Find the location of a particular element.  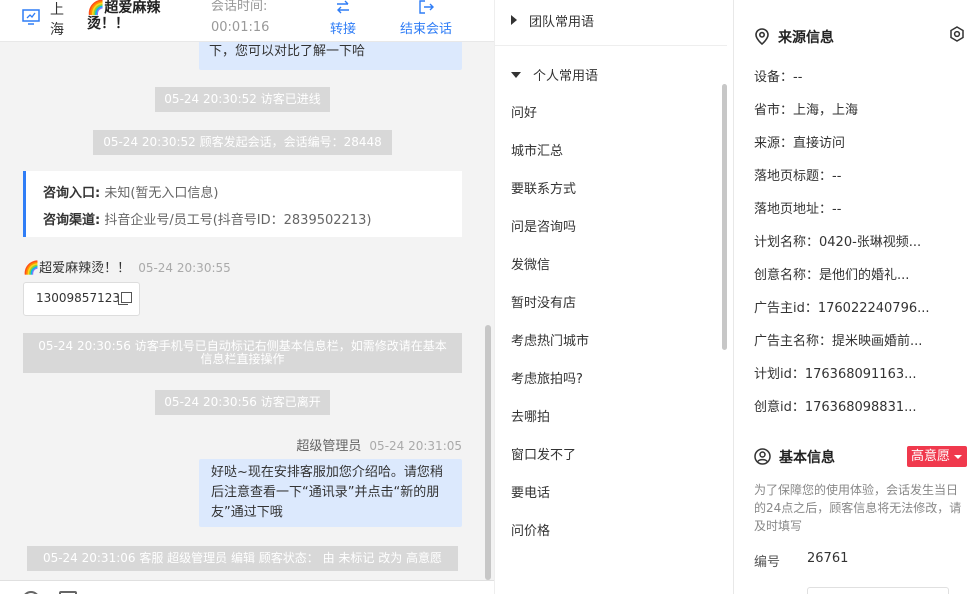

source-row-landing-url: 落地页地址：-- is located at coordinates (798, 209).